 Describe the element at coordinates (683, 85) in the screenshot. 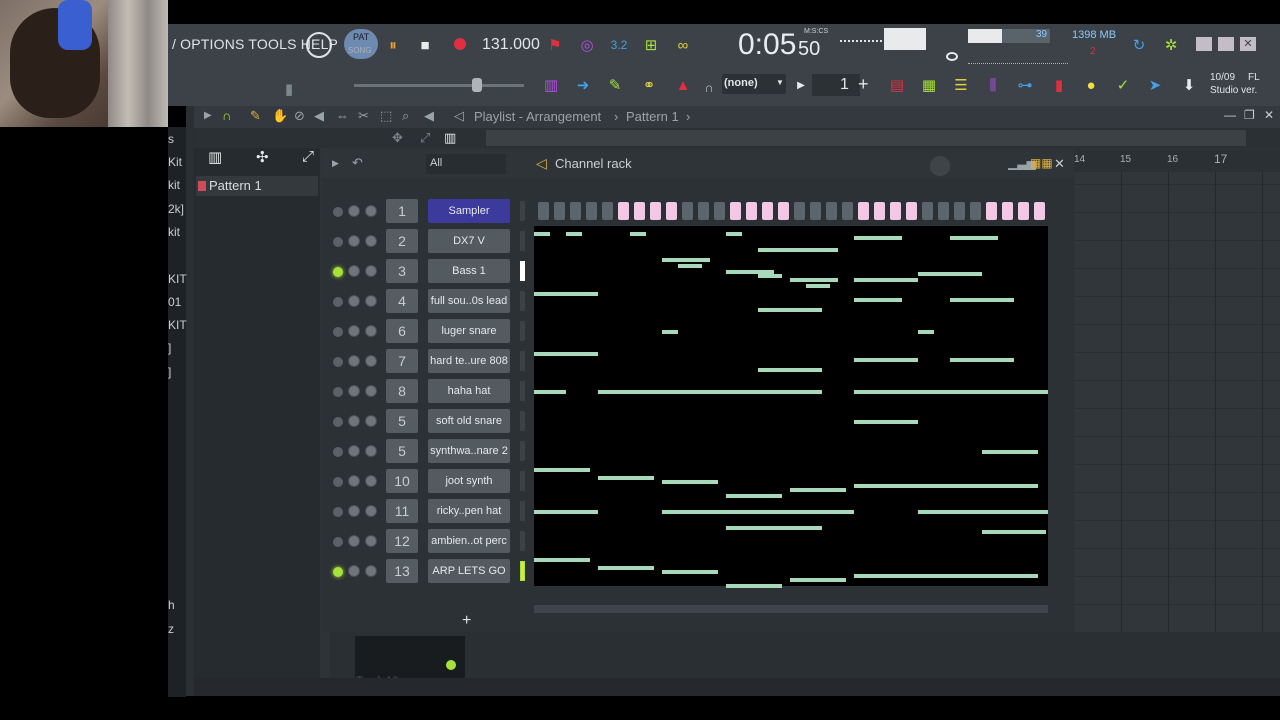

I see `stamp-icon: ▲` at that location.